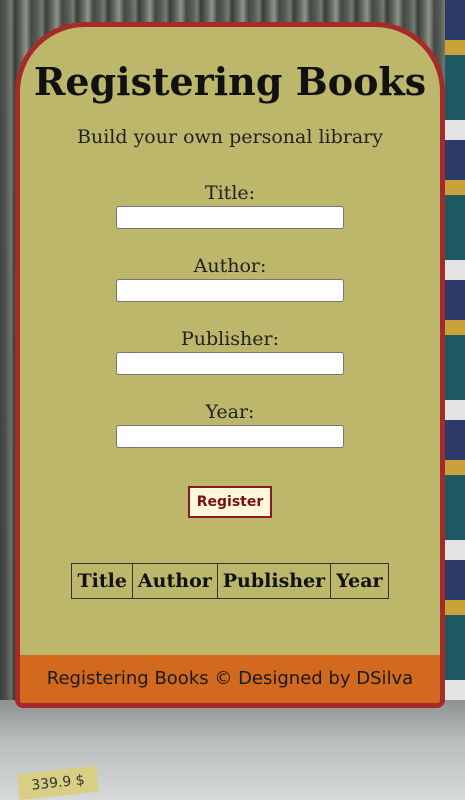 This screenshot has height=800, width=465. What do you see at coordinates (230, 137) in the screenshot?
I see `page-subtitle: Build your own personal library` at bounding box center [230, 137].